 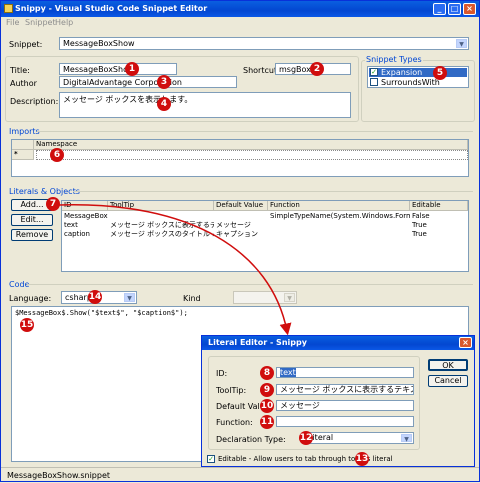 I want to click on dialog-default-value: メッセージ, so click(x=300, y=405).